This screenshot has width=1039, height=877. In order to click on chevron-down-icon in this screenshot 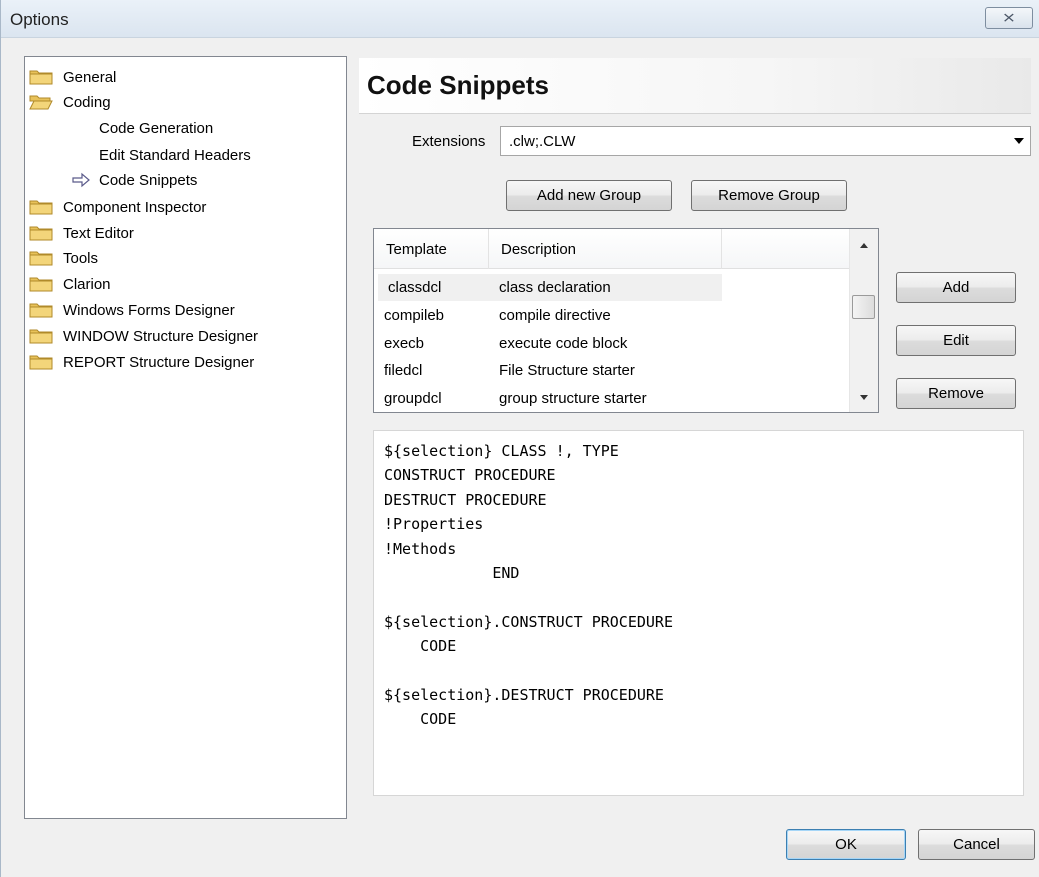, I will do `click(1019, 141)`.